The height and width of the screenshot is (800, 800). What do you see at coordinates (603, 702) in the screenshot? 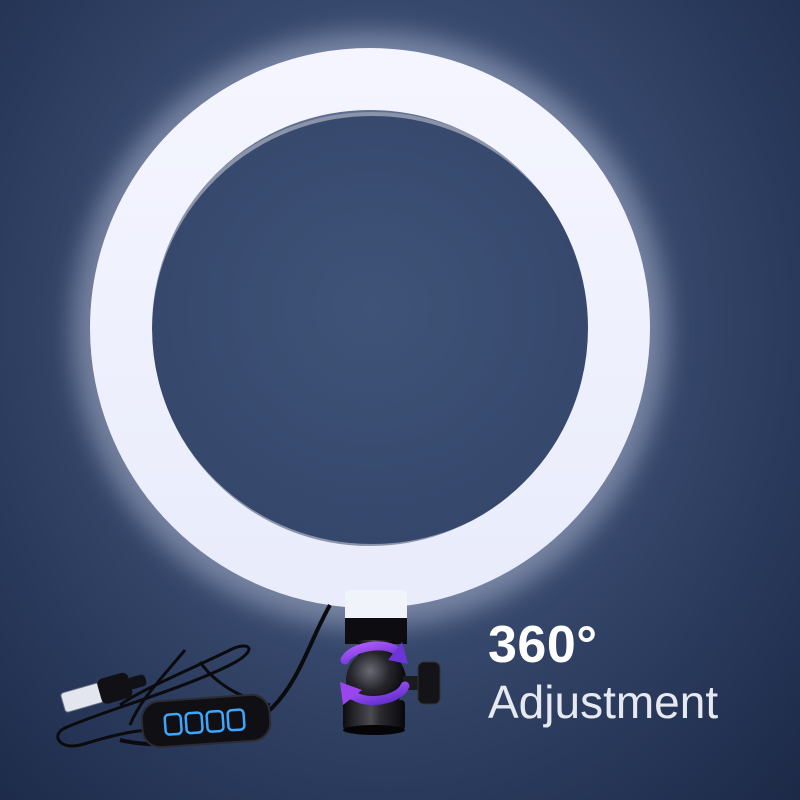
I see `adjustment-caption: Adjustment` at bounding box center [603, 702].